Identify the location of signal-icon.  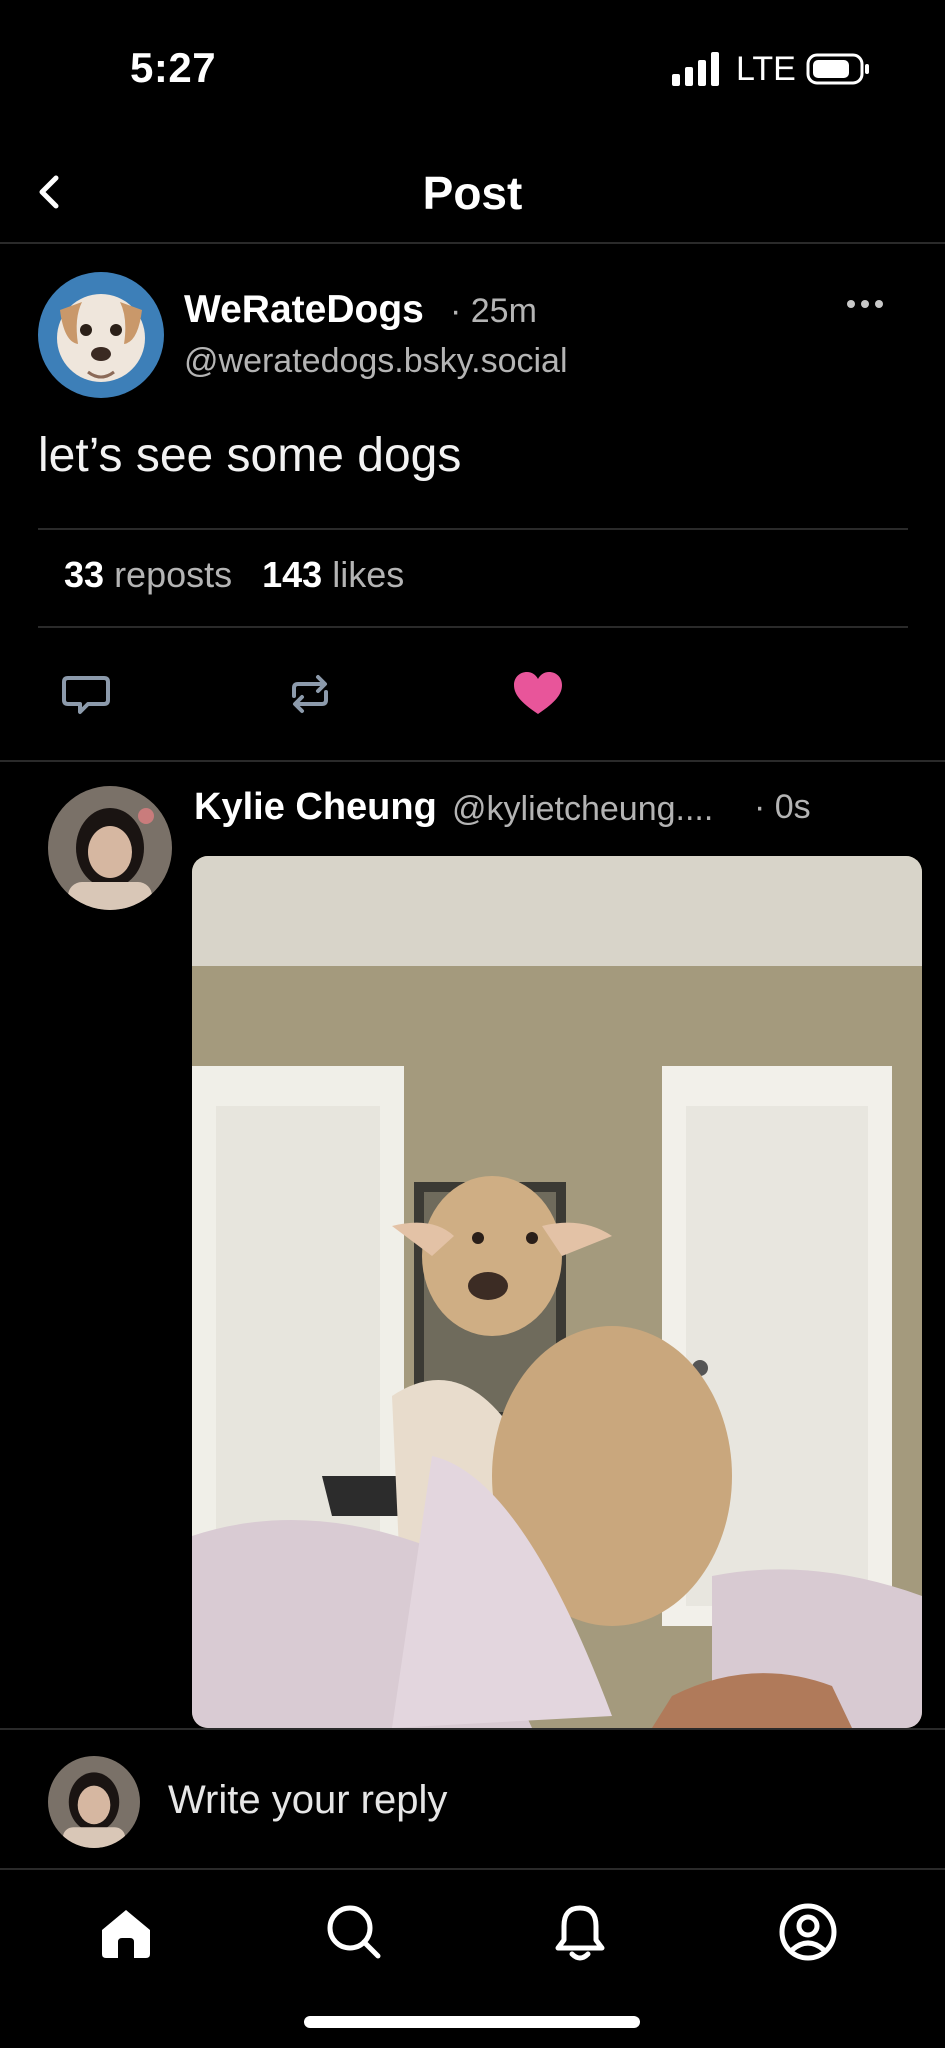
(695, 69).